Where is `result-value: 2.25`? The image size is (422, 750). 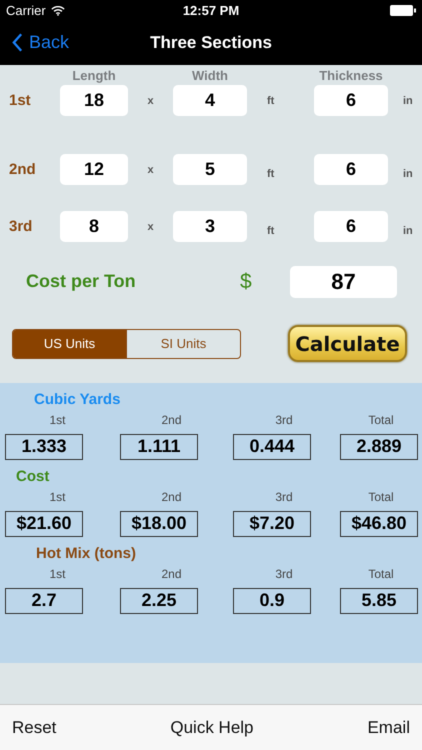
result-value: 2.25 is located at coordinates (159, 601).